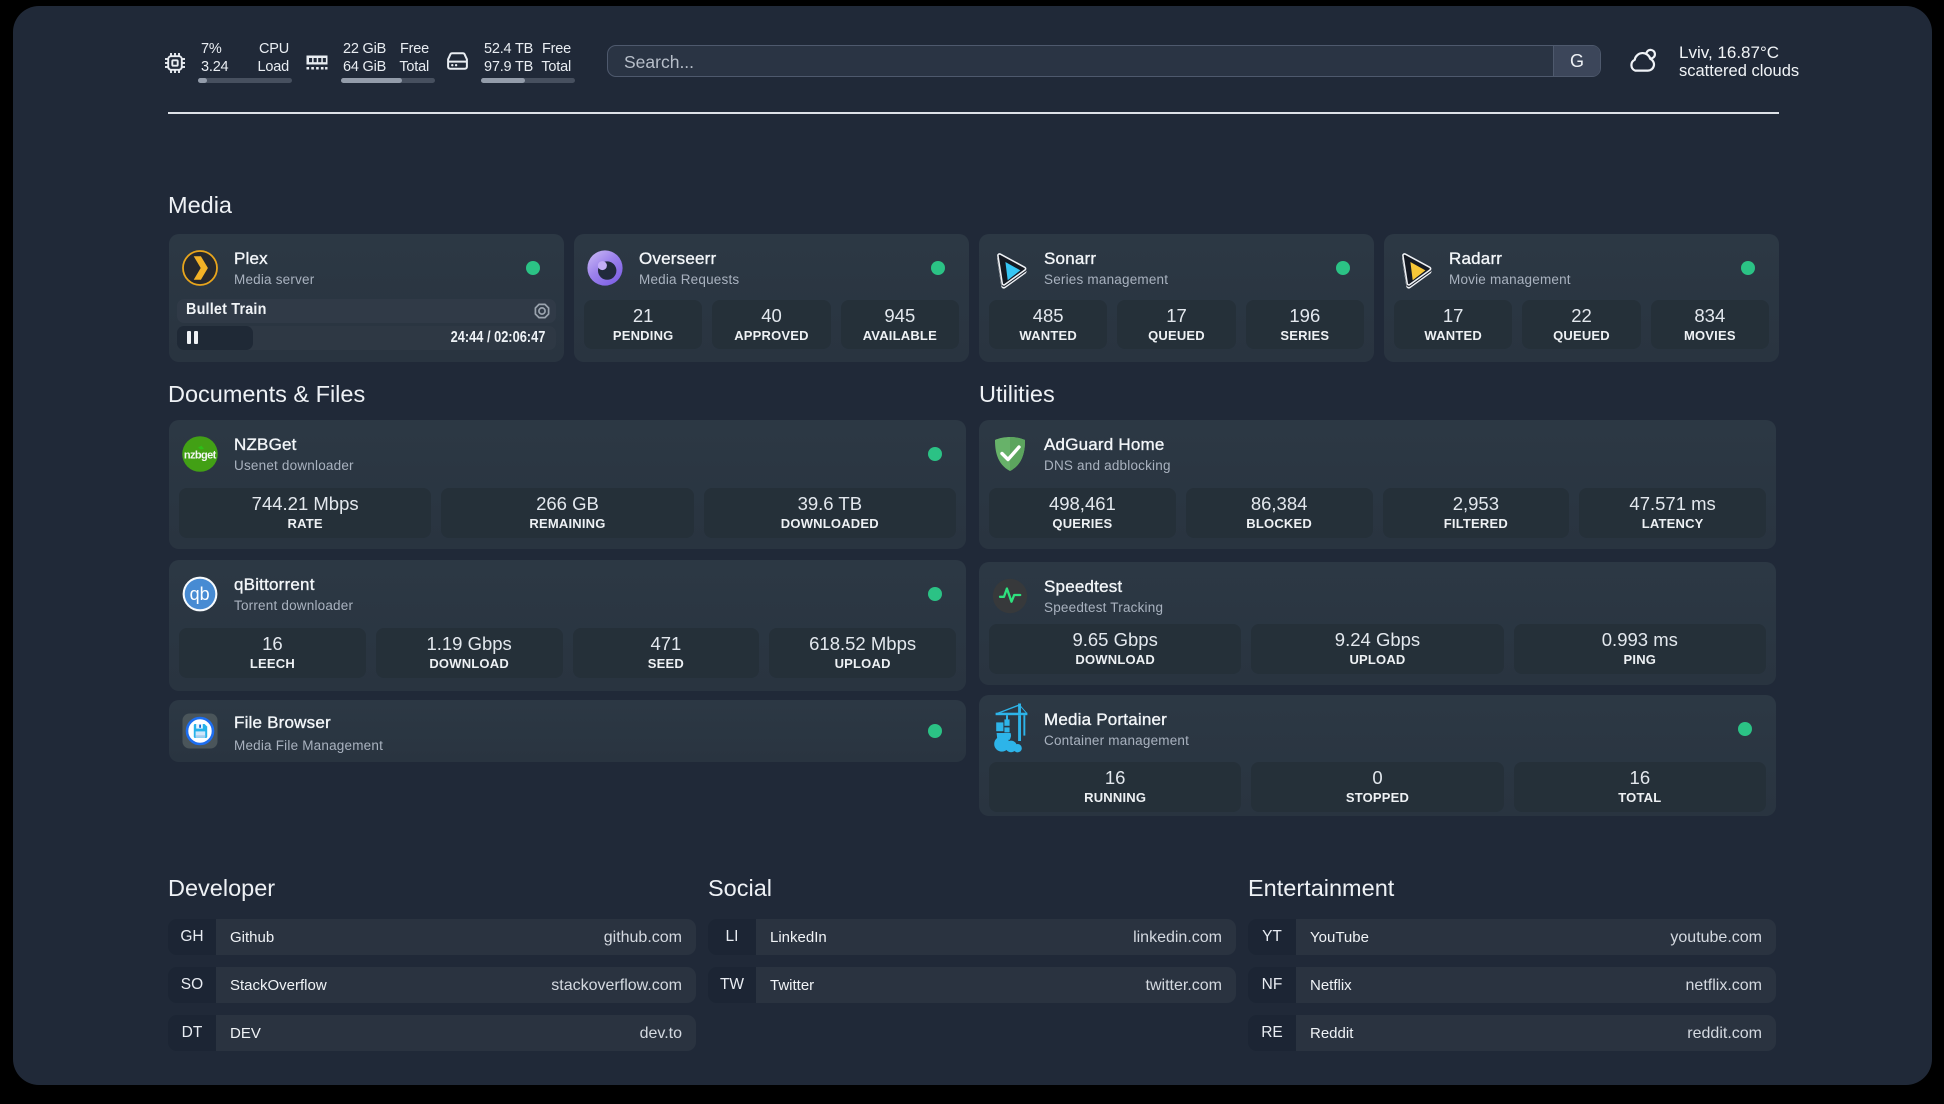 The height and width of the screenshot is (1104, 1944). What do you see at coordinates (200, 594) in the screenshot?
I see `svg-text: qb` at bounding box center [200, 594].